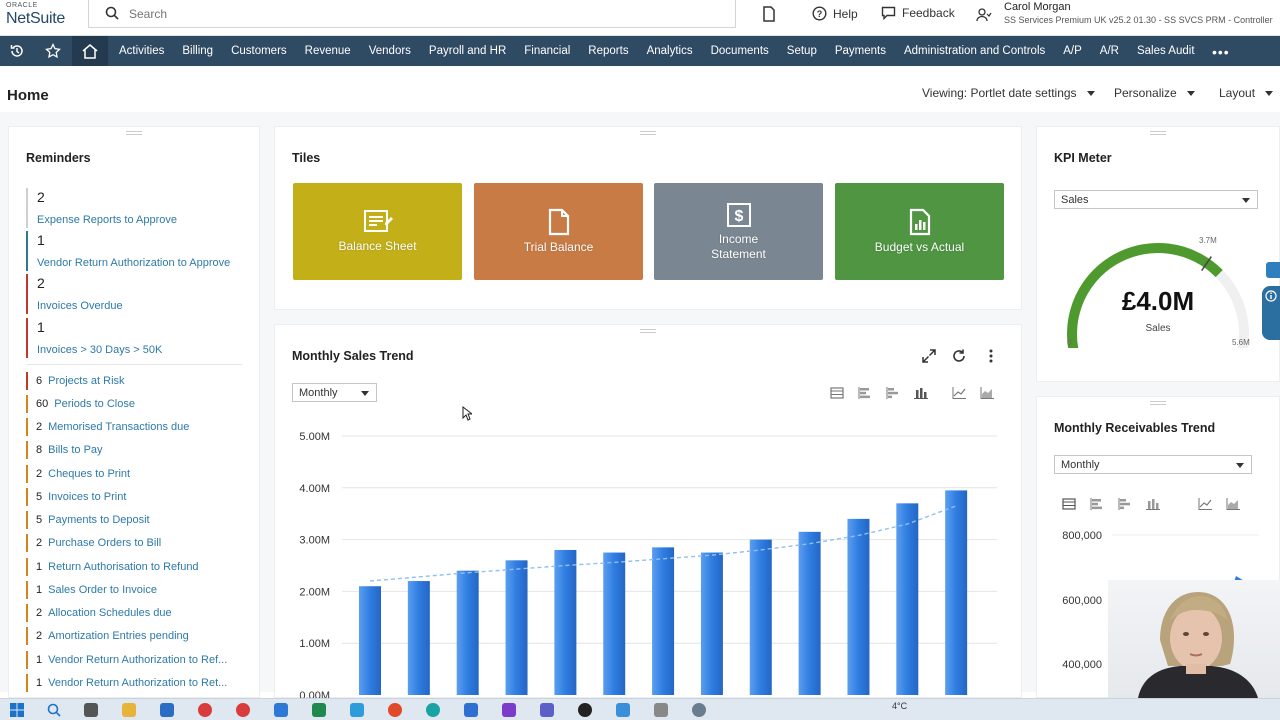 The height and width of the screenshot is (720, 1280). Describe the element at coordinates (167, 710) in the screenshot. I see `store-icon` at that location.